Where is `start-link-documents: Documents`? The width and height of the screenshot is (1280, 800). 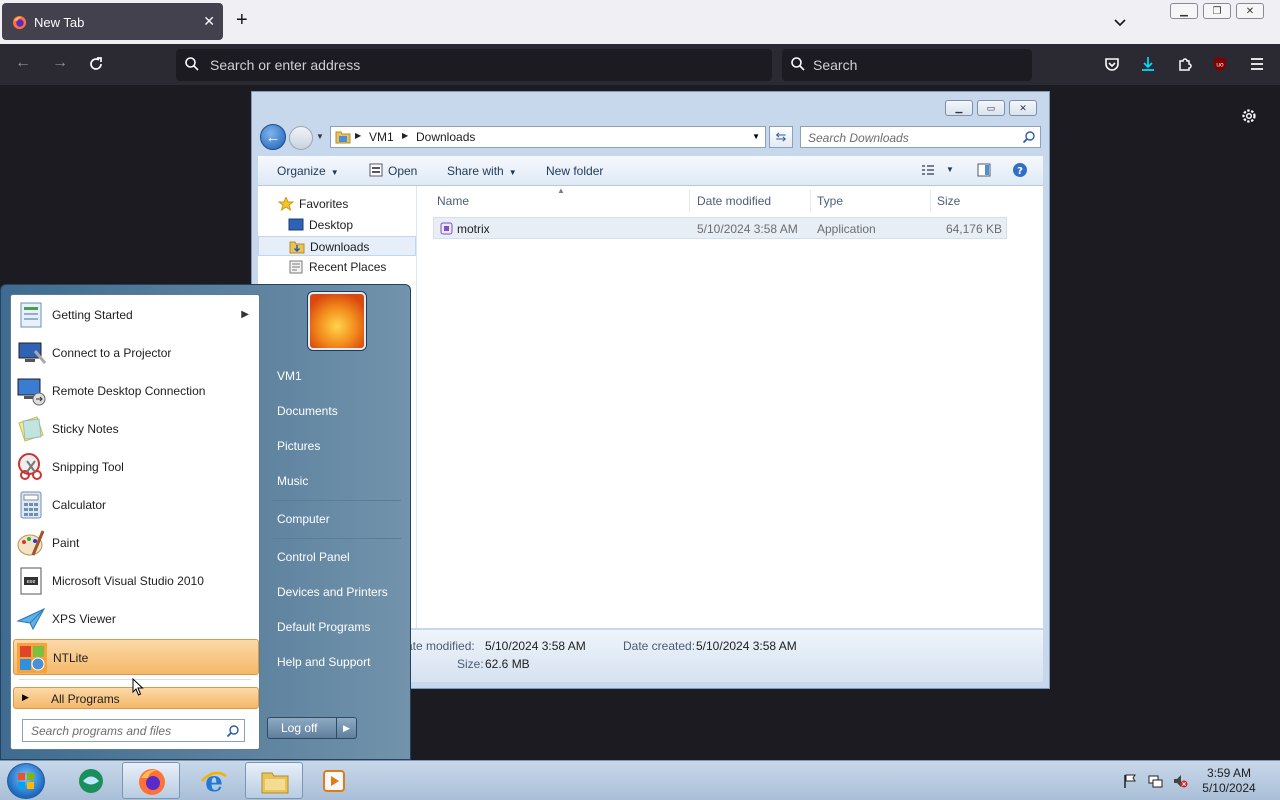 start-link-documents: Documents is located at coordinates (307, 411).